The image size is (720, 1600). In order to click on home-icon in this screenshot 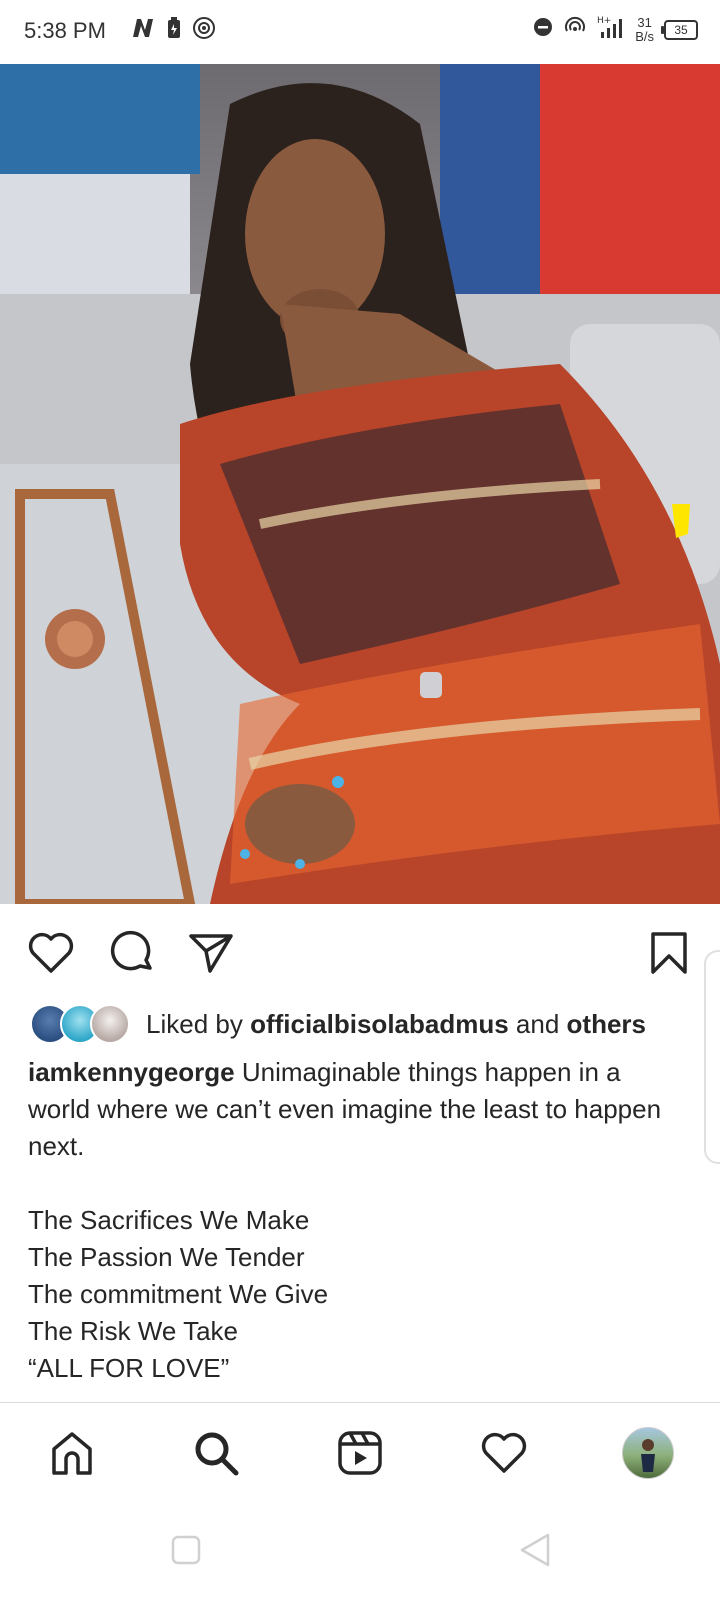, I will do `click(72, 1453)`.